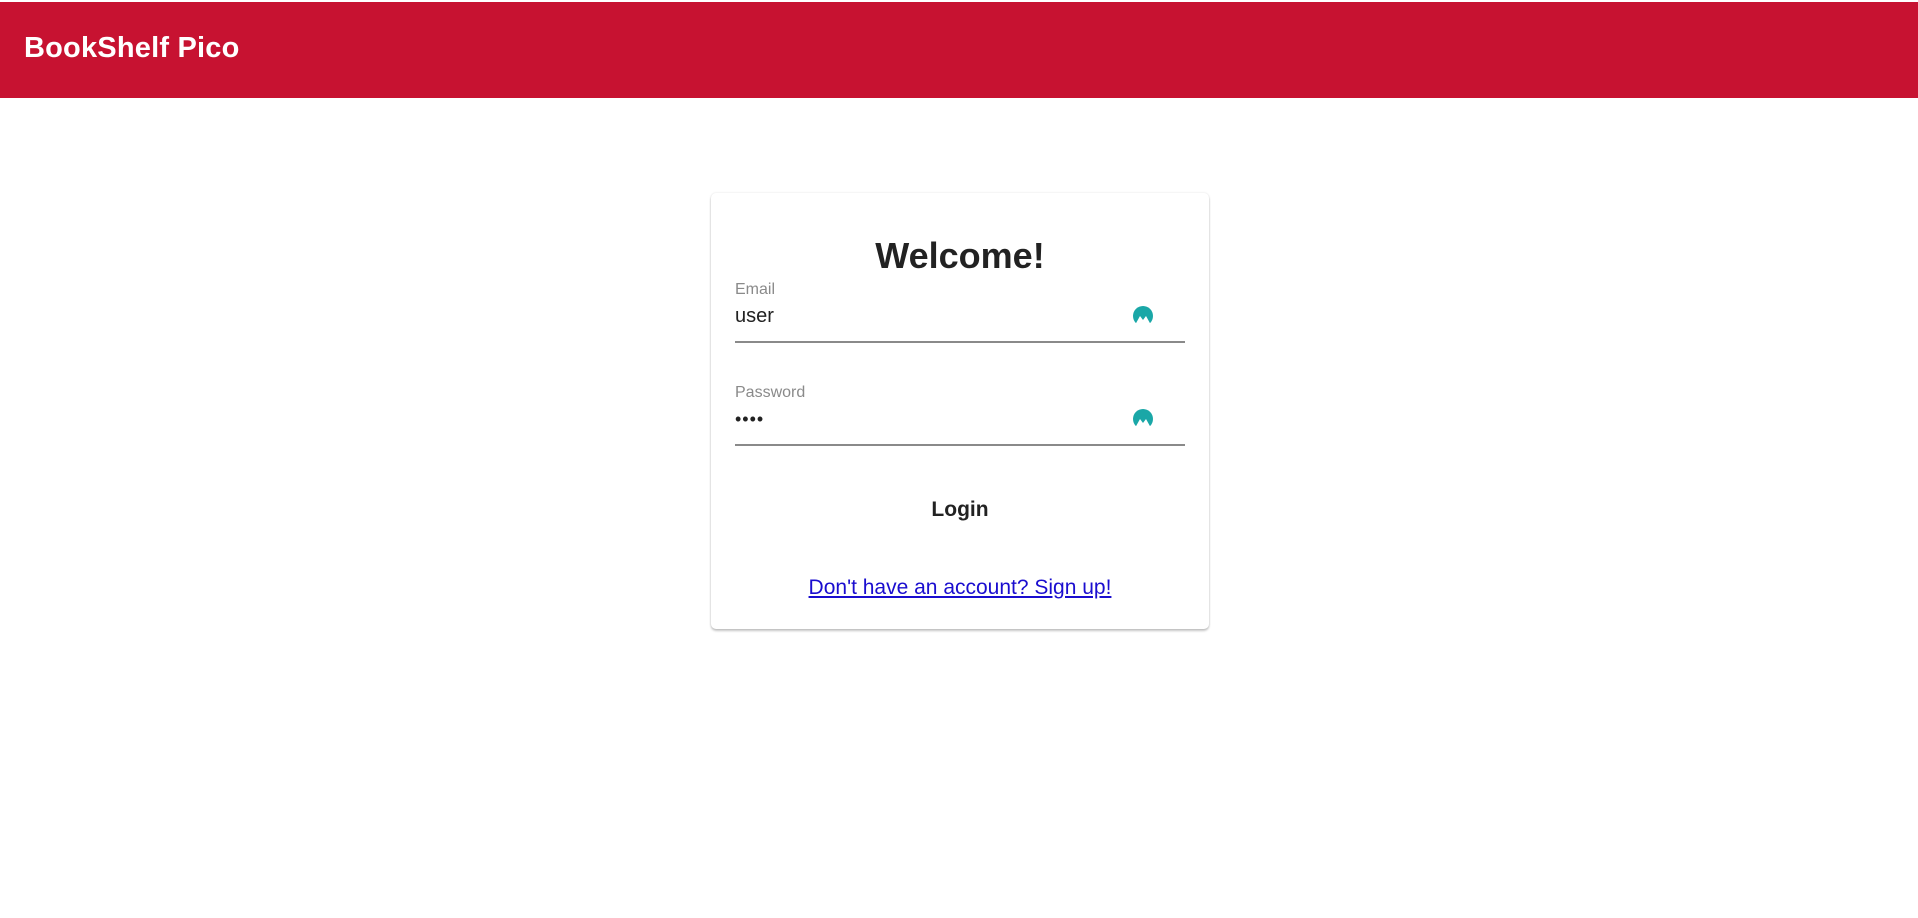  What do you see at coordinates (770, 392) in the screenshot?
I see `password-label: Password` at bounding box center [770, 392].